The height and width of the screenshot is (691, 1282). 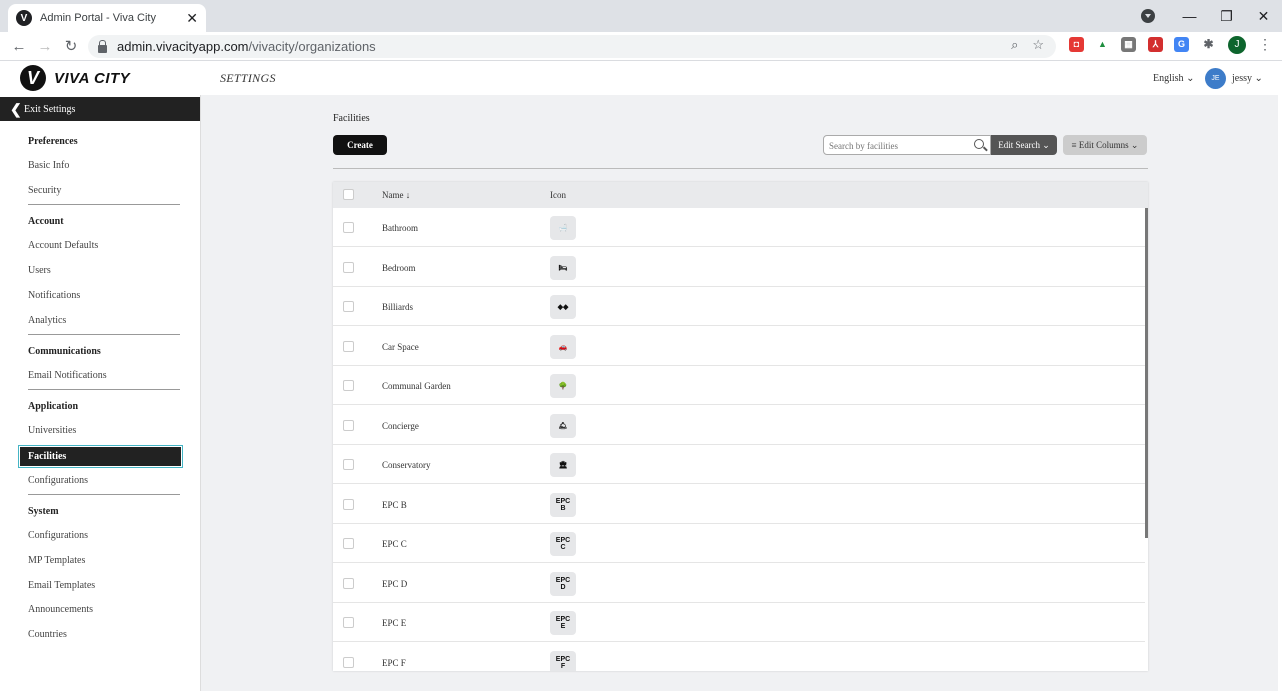 What do you see at coordinates (19, 47) in the screenshot?
I see `back-arrow-icon: ←` at bounding box center [19, 47].